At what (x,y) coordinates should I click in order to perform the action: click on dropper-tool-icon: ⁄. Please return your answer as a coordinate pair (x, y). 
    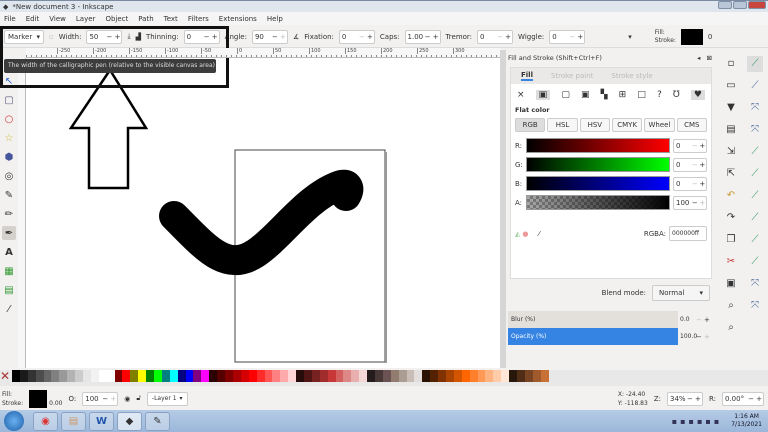
    Looking at the image, I should click on (9, 309).